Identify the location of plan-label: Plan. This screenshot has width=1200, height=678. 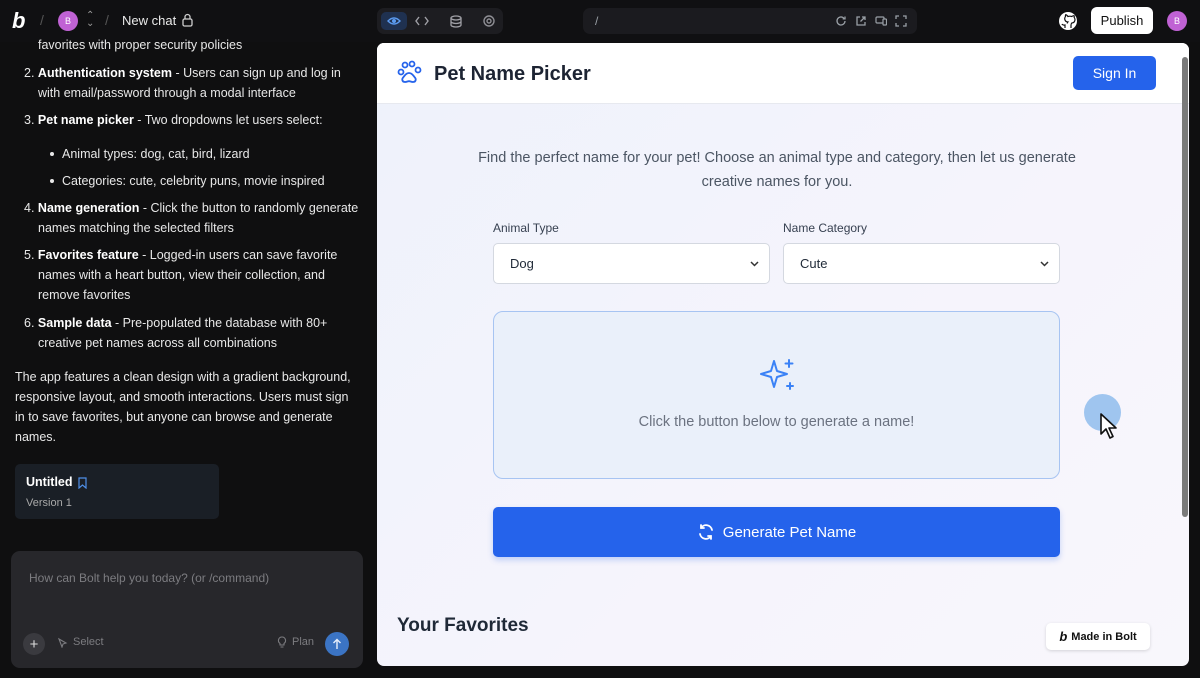
(303, 642).